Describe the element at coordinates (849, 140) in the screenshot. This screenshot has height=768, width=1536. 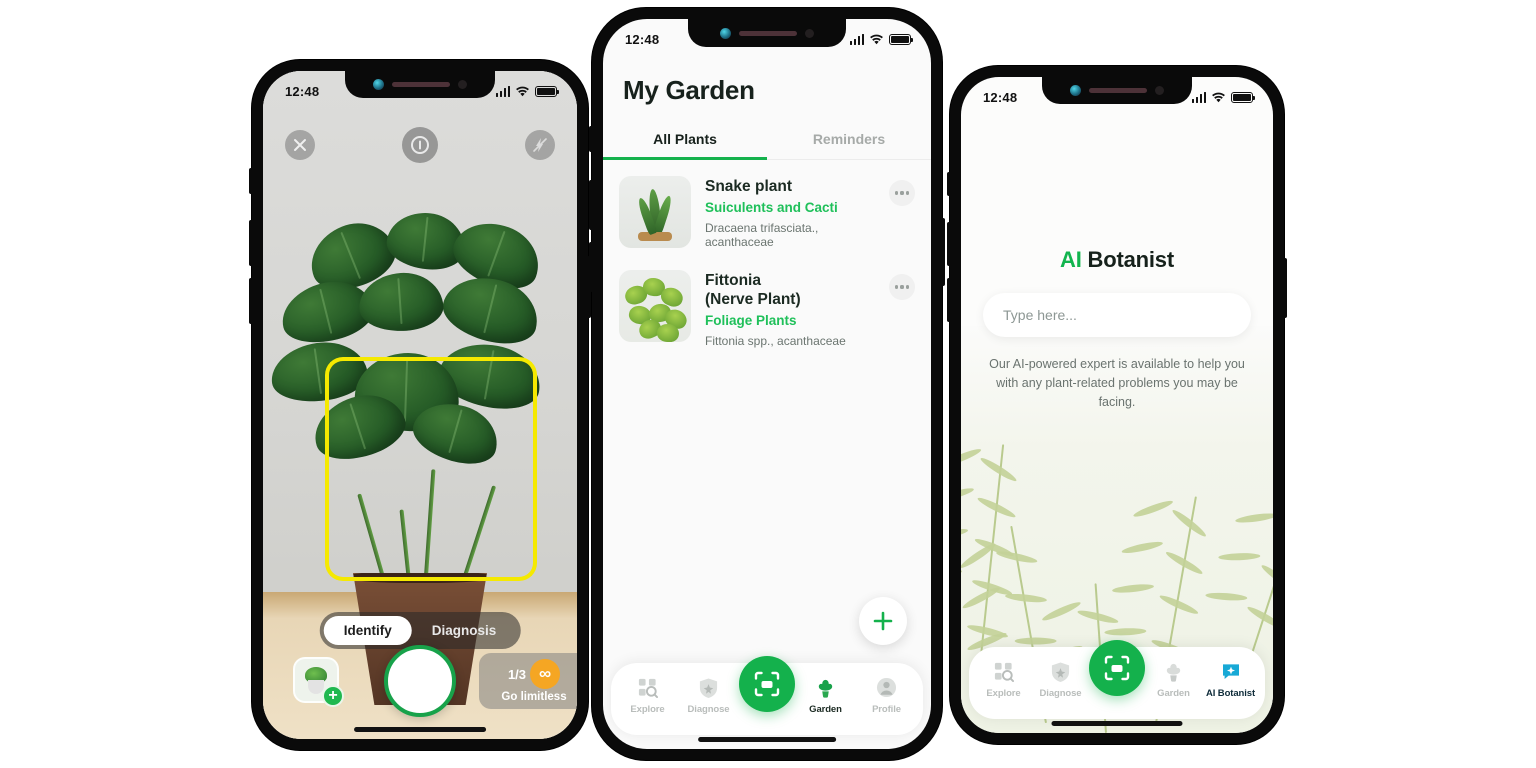
I see `tab-reminders: Reminders` at that location.